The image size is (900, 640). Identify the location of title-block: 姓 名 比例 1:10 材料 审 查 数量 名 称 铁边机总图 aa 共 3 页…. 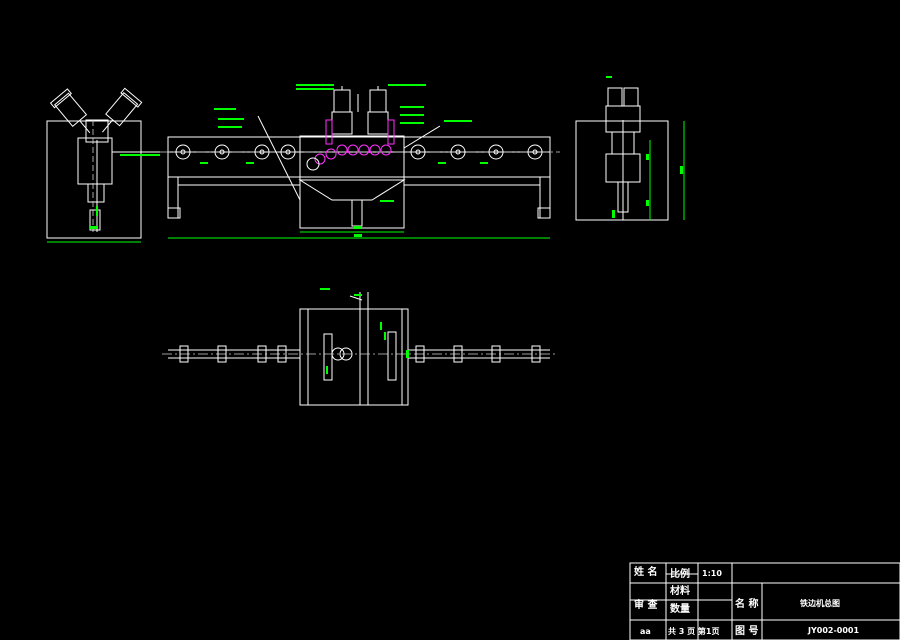
(764, 601).